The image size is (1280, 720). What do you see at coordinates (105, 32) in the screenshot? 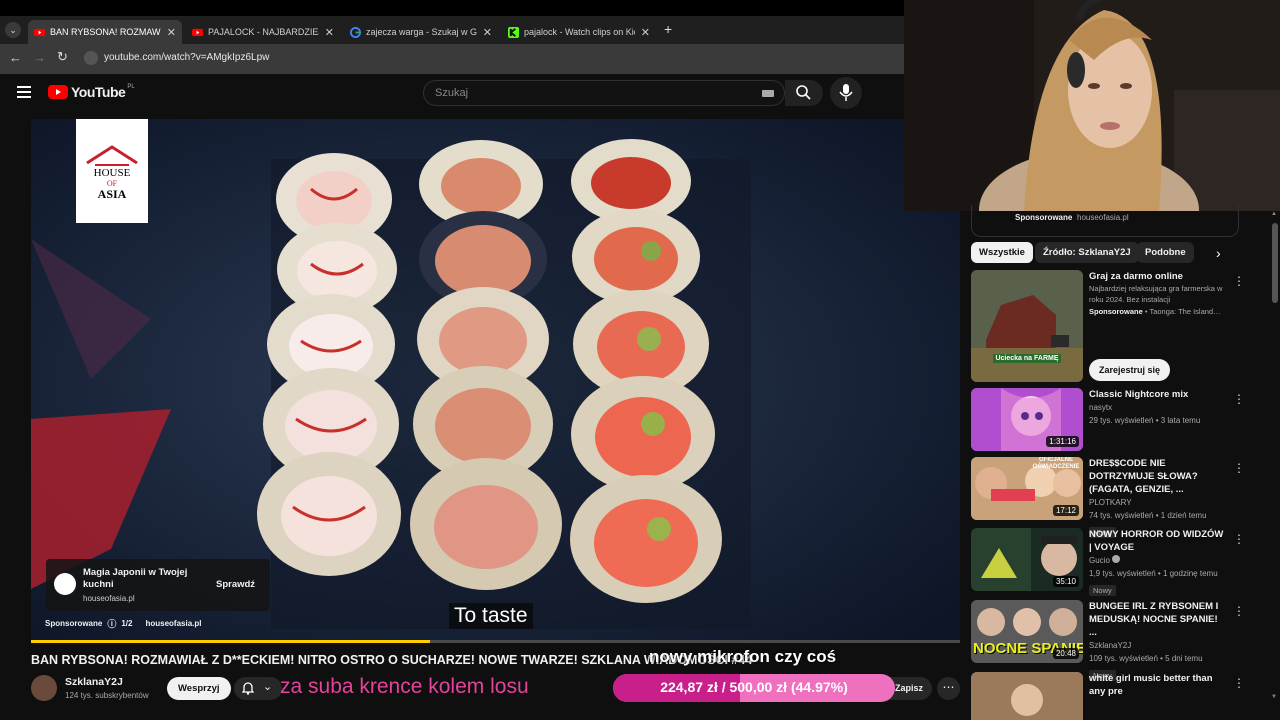
I see `browser-tab-1: BAN RYBSONA! ROZMAWIAŁ Z ✕` at bounding box center [105, 32].